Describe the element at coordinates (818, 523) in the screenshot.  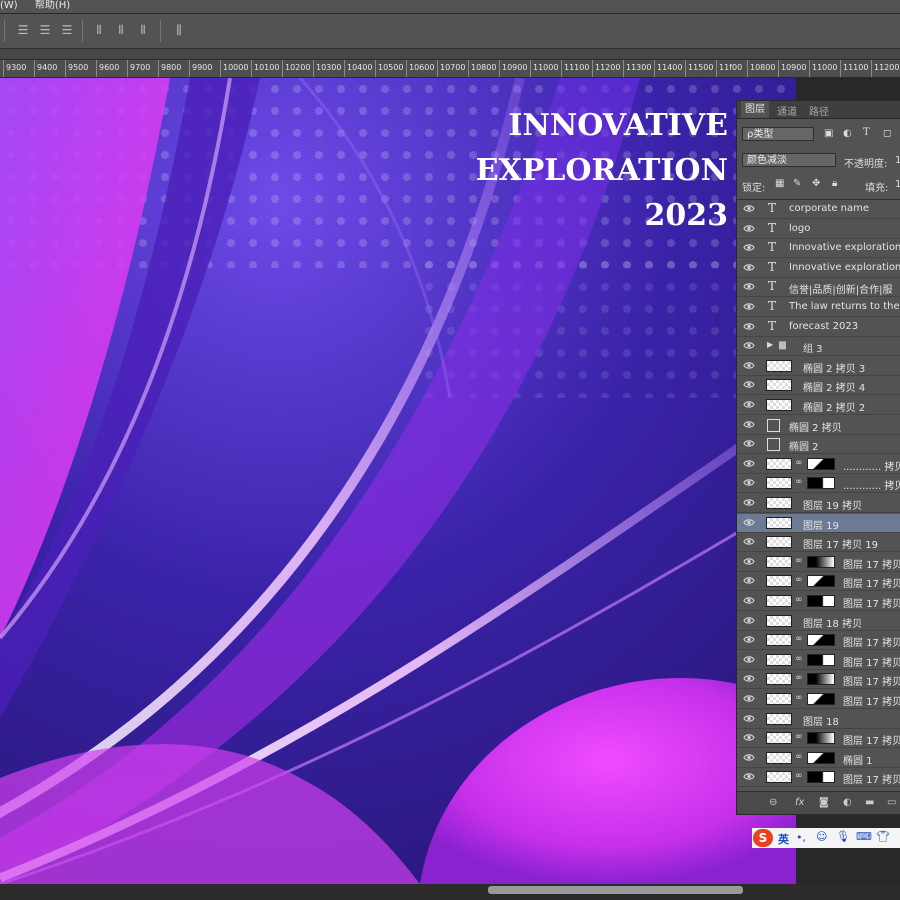
I see `layer-row: 图层 19` at that location.